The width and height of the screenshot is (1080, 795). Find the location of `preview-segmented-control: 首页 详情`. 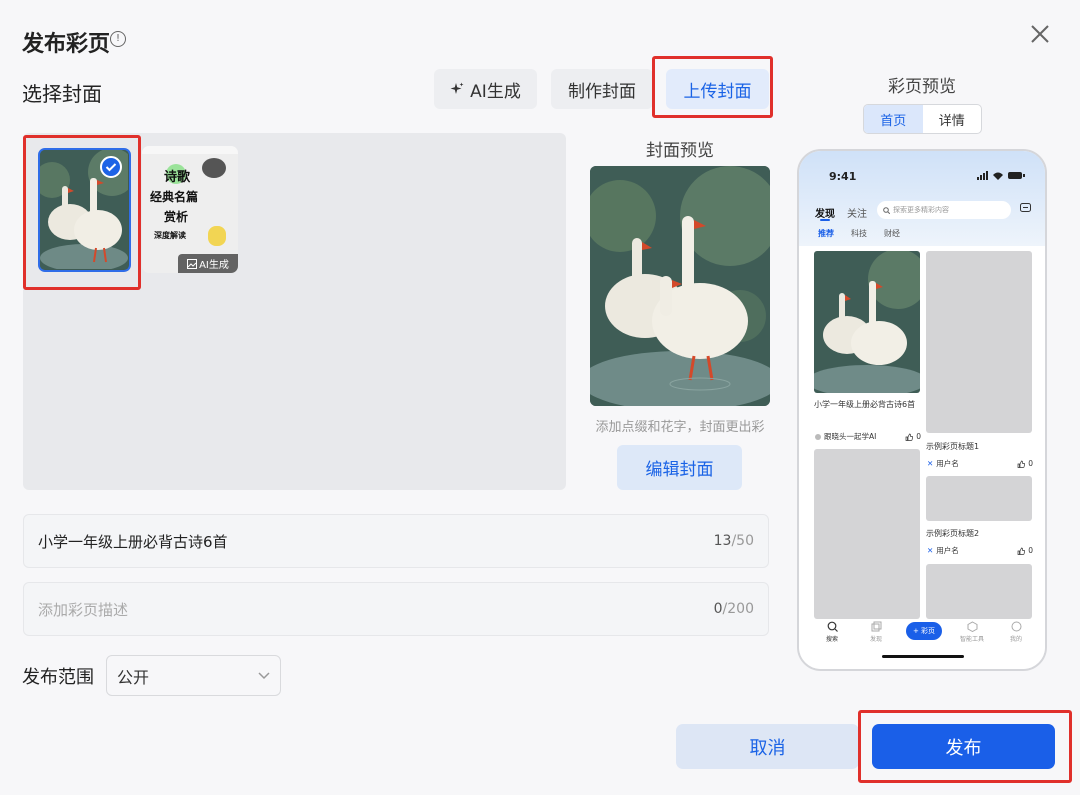

preview-segmented-control: 首页 详情 is located at coordinates (922, 119).